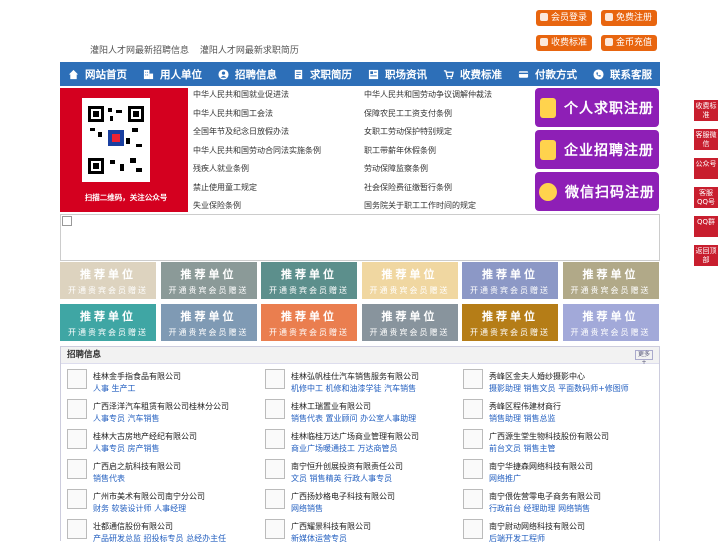  What do you see at coordinates (522, 418) in the screenshot?
I see `job-positions: 销售助理 销售总监` at bounding box center [522, 418].